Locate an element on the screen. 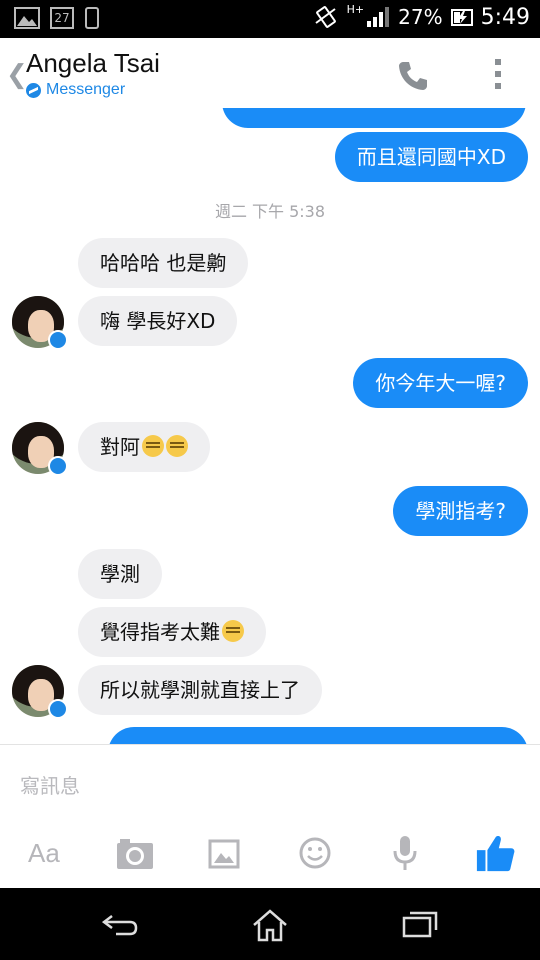 The image size is (540, 960). messenger-label: Messenger is located at coordinates (86, 89).